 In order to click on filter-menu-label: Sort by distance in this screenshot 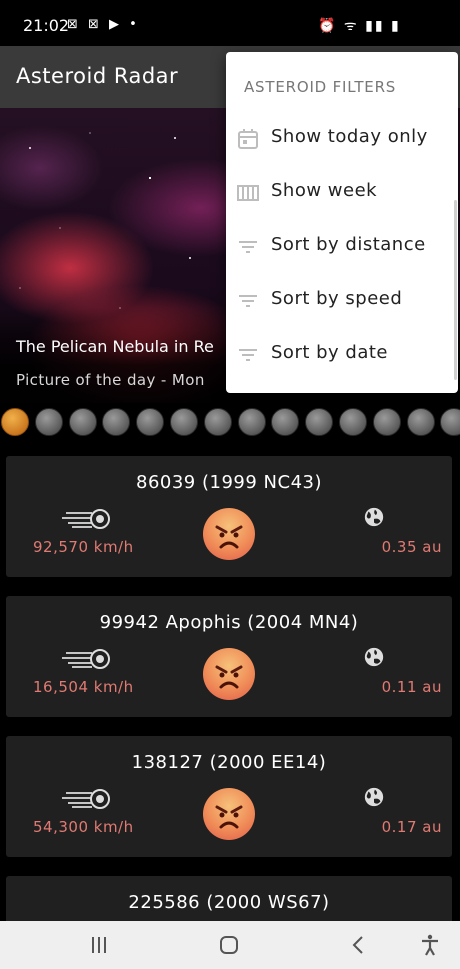, I will do `click(348, 244)`.